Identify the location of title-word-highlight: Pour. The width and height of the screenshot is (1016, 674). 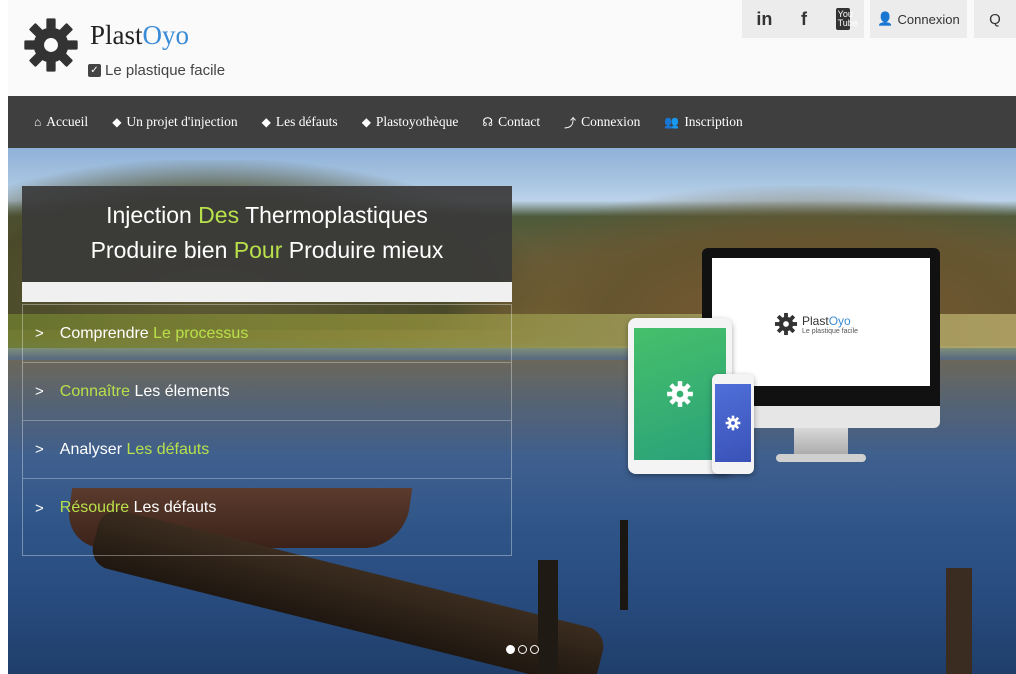
(258, 250).